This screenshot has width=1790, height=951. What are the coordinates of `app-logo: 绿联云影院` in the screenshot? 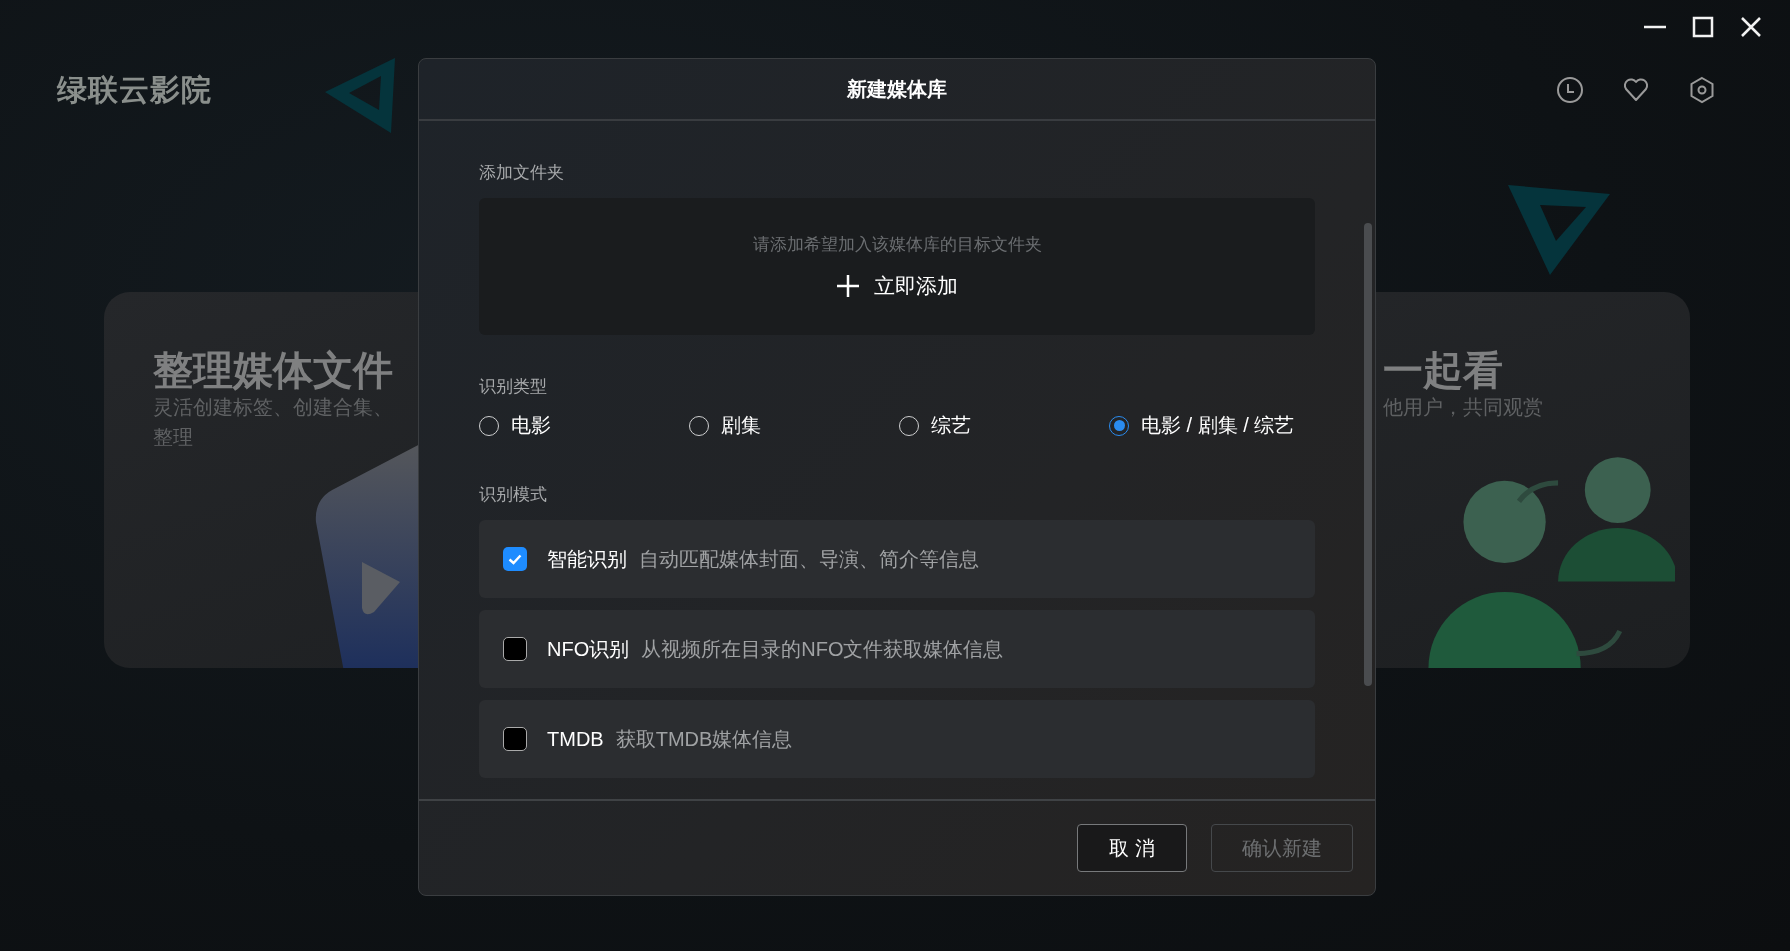 It's located at (134, 89).